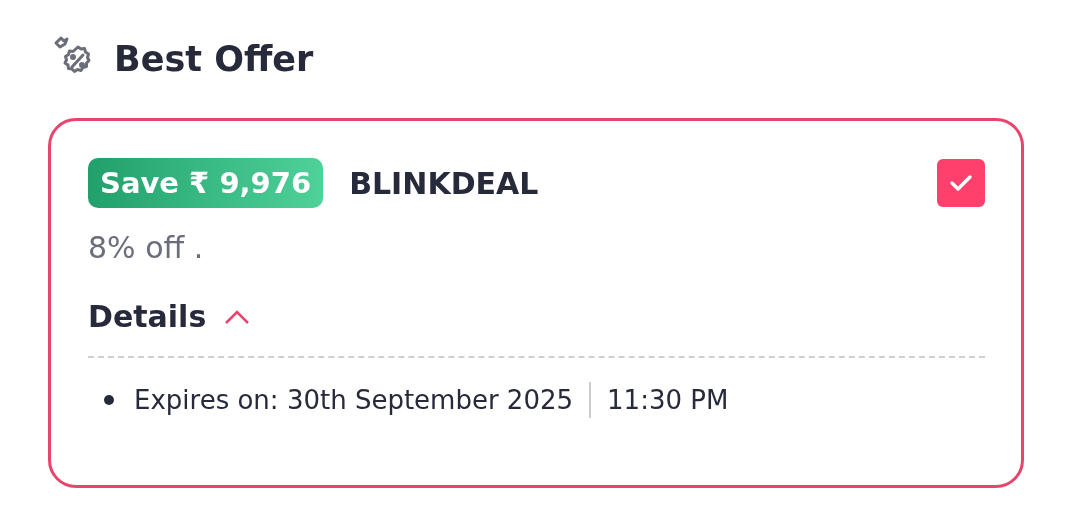  Describe the element at coordinates (146, 247) in the screenshot. I see `offer-description: 8% off .` at that location.